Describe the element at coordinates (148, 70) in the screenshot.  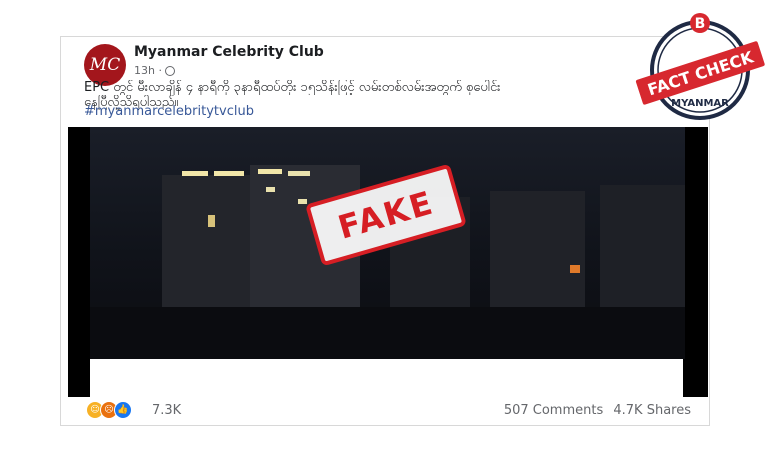
I see `post-time: 13h ·` at that location.